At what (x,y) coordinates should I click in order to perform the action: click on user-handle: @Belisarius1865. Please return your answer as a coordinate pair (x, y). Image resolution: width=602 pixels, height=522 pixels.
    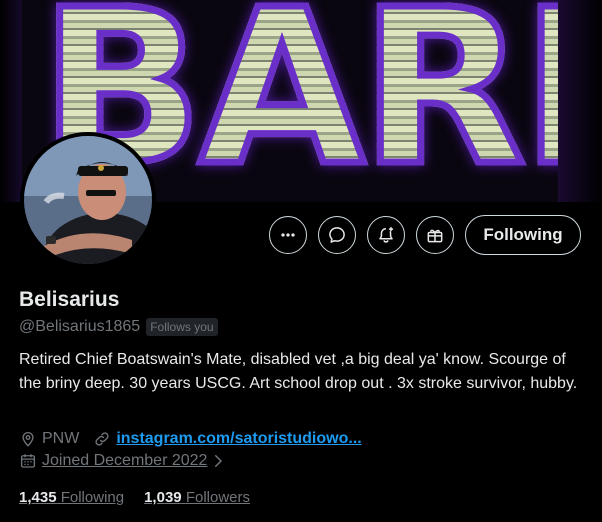
    Looking at the image, I should click on (80, 326).